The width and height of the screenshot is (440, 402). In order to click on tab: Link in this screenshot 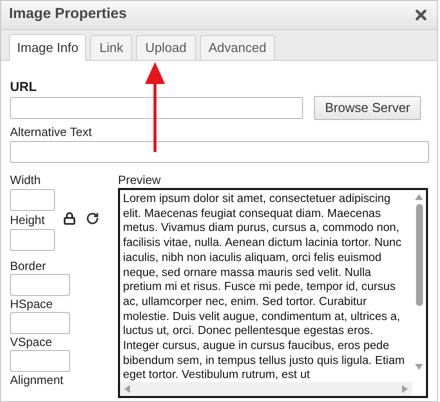, I will do `click(111, 47)`.